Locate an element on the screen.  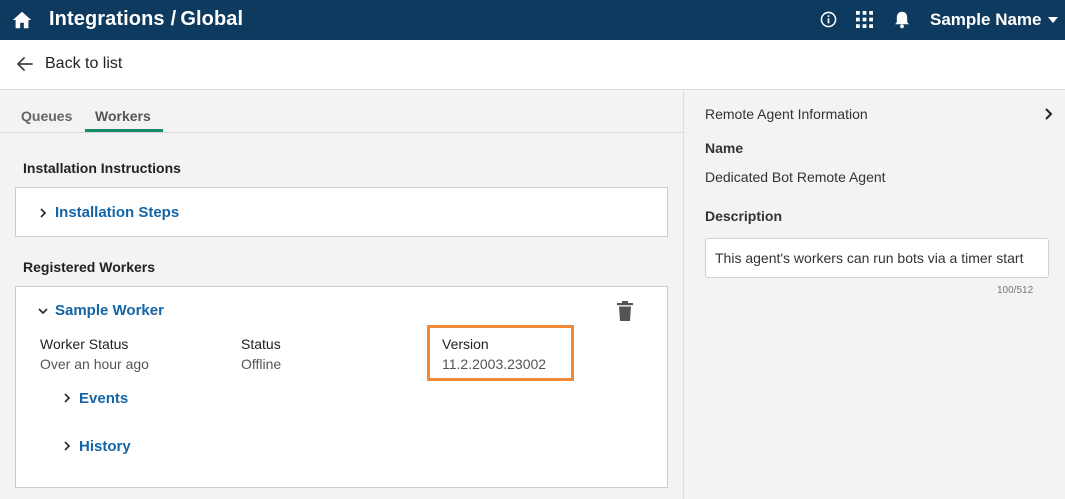
user-name: Sample Name is located at coordinates (986, 19).